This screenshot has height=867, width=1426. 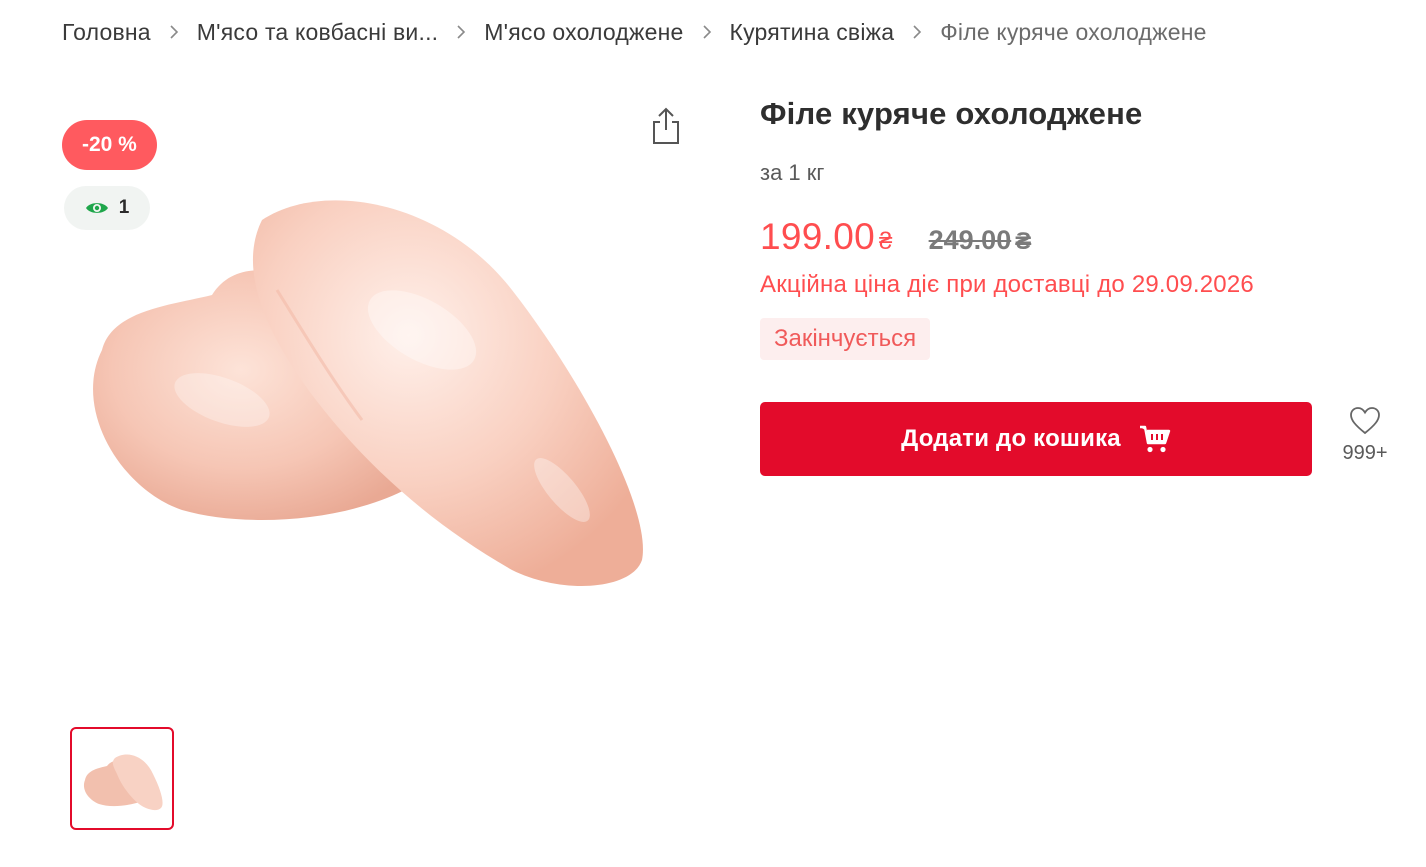 I want to click on price-old: 249.00 ₴, so click(x=980, y=240).